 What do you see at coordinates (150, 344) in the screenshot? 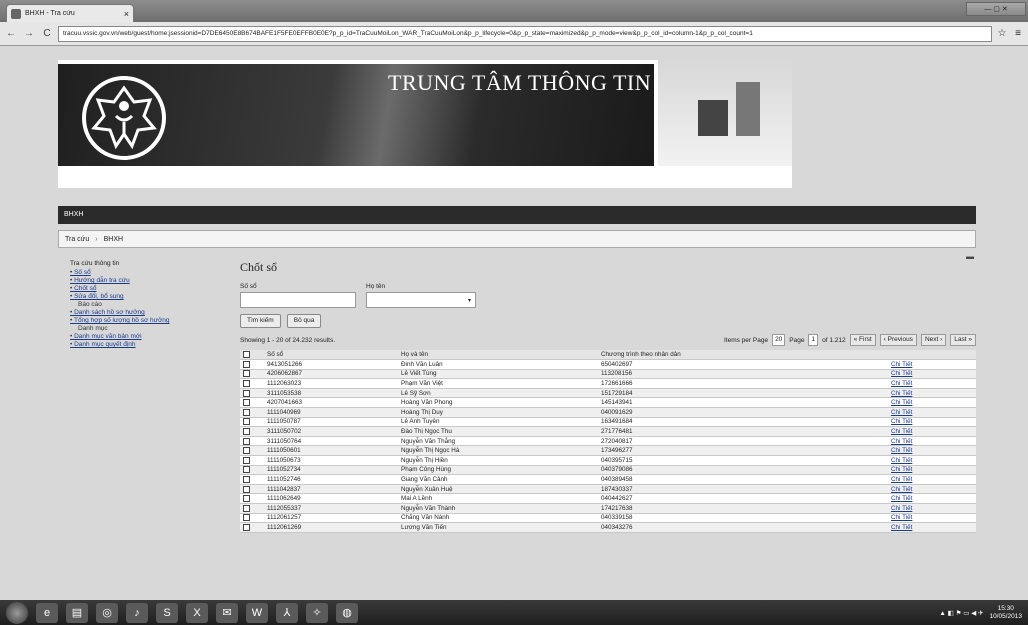
I see `sidebar-link: Danh mục quyết định` at bounding box center [150, 344].